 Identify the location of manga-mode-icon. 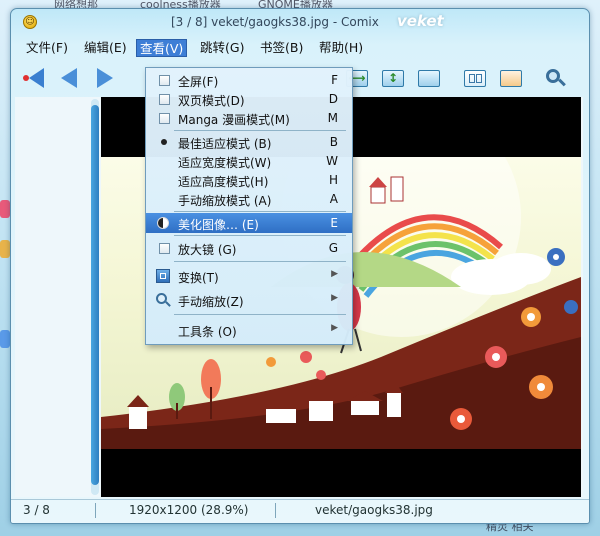
(511, 78).